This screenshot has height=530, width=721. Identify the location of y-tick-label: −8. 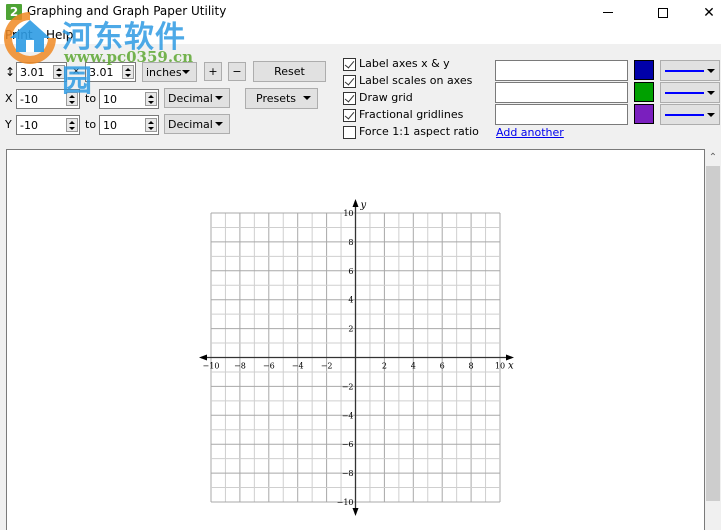
(348, 473).